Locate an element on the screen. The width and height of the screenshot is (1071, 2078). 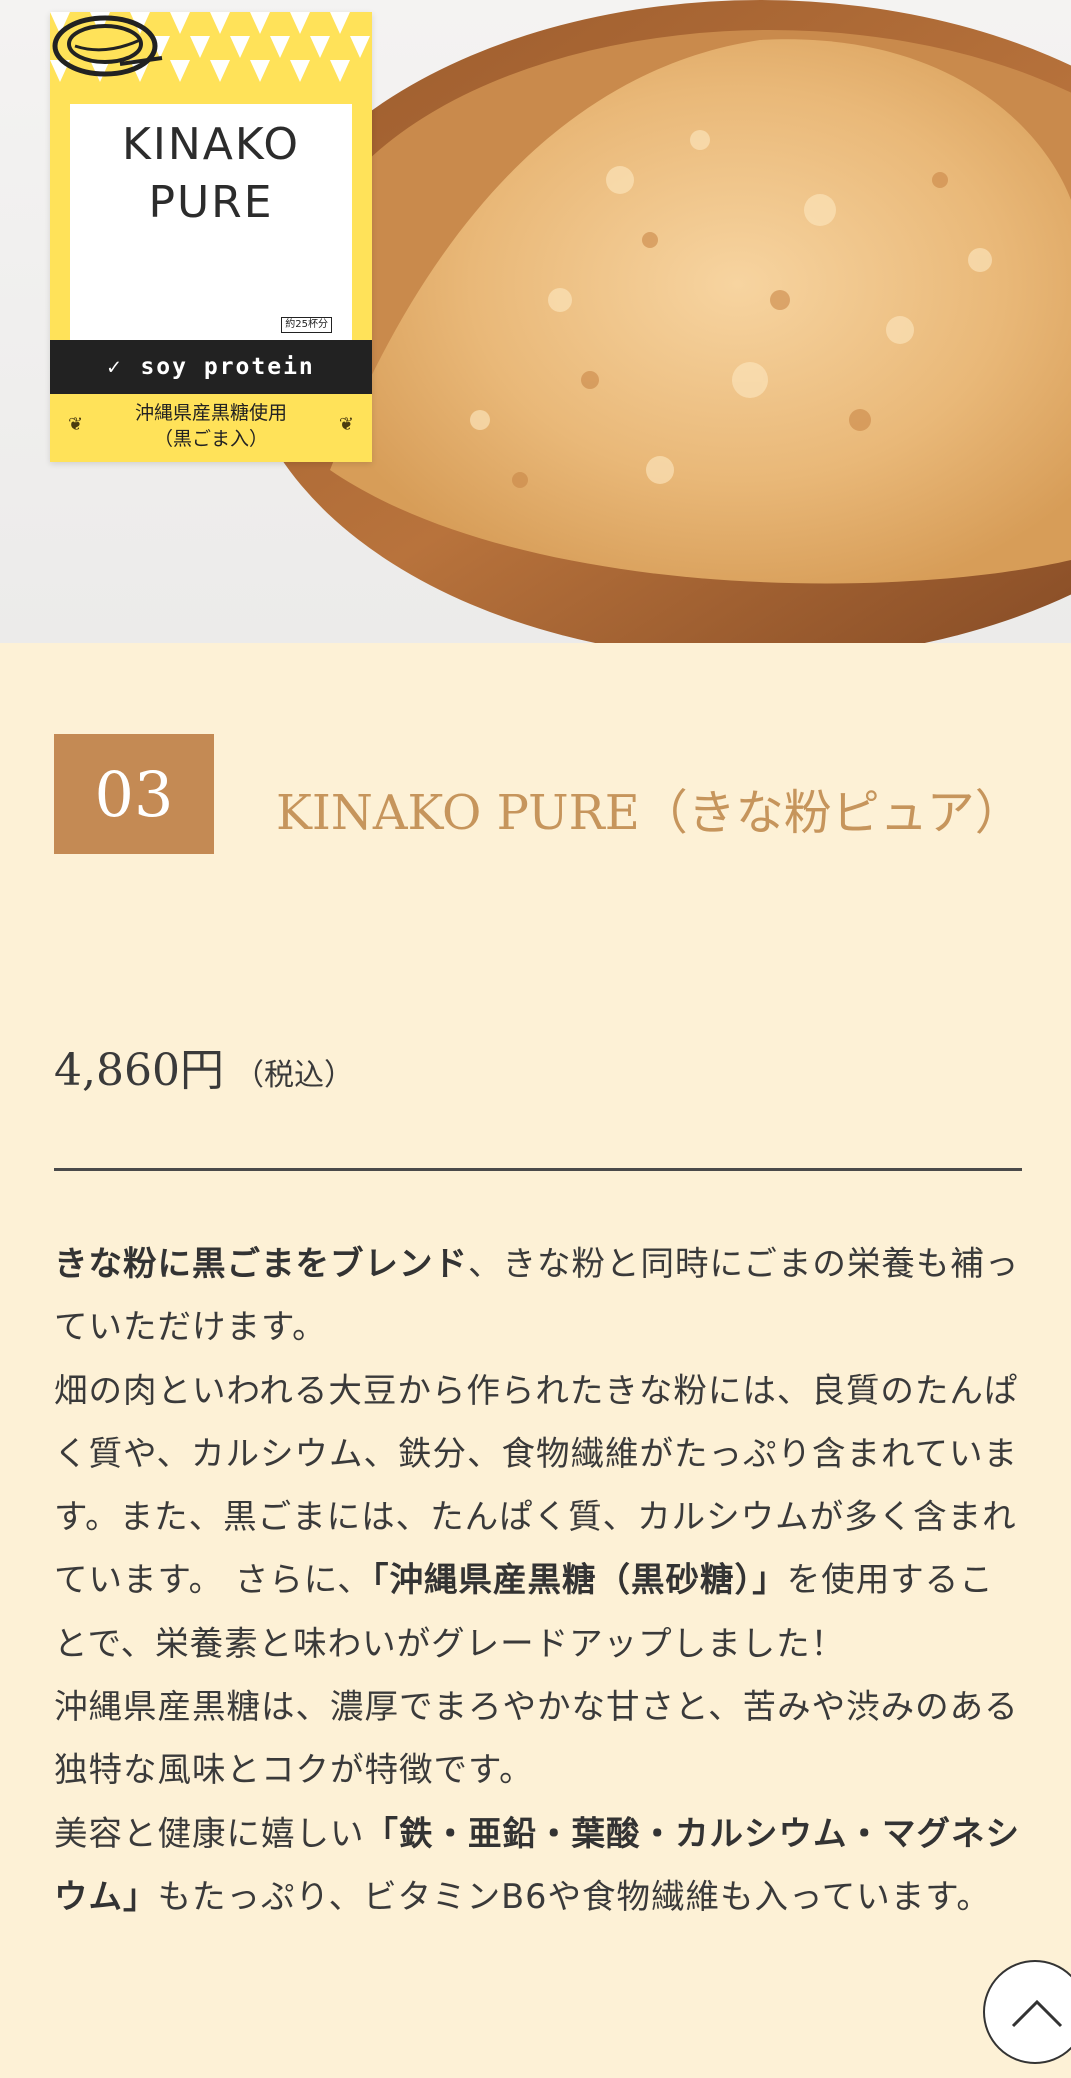
package-foot-line2: （黒ごま入） is located at coordinates (210, 439).